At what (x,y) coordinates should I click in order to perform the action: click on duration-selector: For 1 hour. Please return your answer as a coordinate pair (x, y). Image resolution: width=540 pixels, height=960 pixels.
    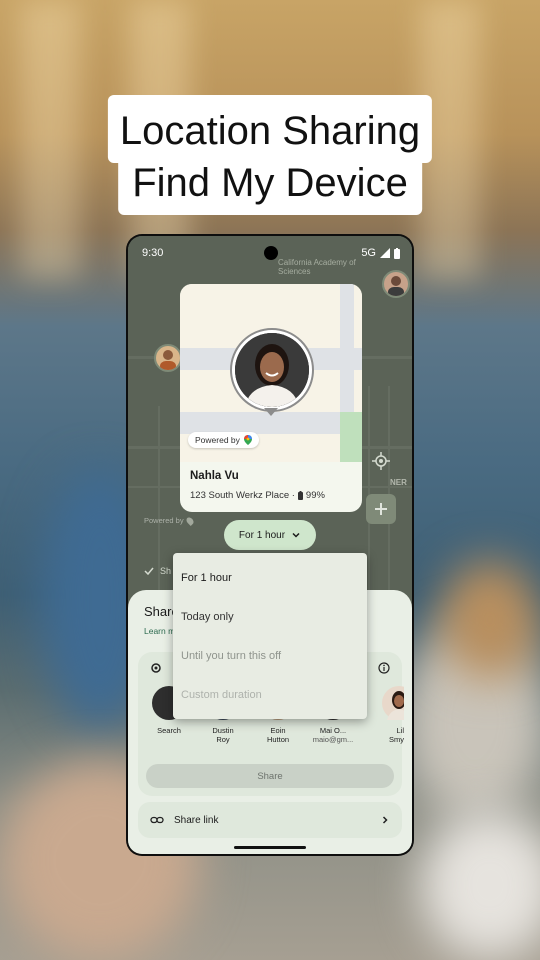
    Looking at the image, I should click on (270, 535).